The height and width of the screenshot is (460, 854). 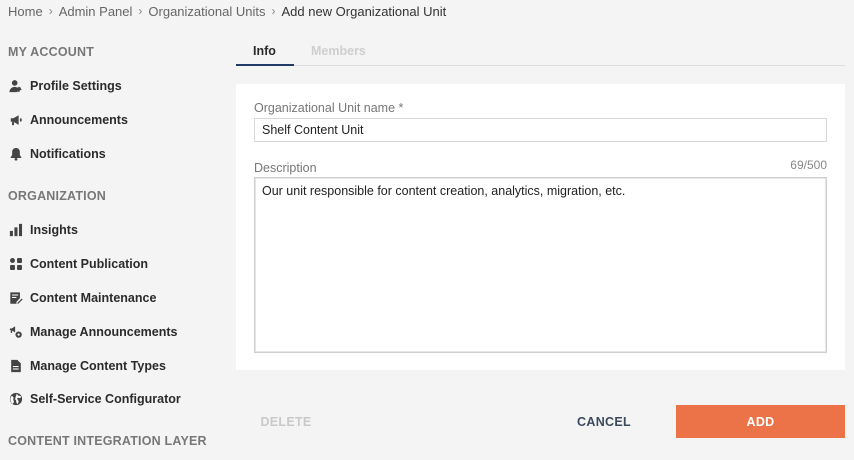 What do you see at coordinates (25, 11) in the screenshot?
I see `breadcrumb-home: Home` at bounding box center [25, 11].